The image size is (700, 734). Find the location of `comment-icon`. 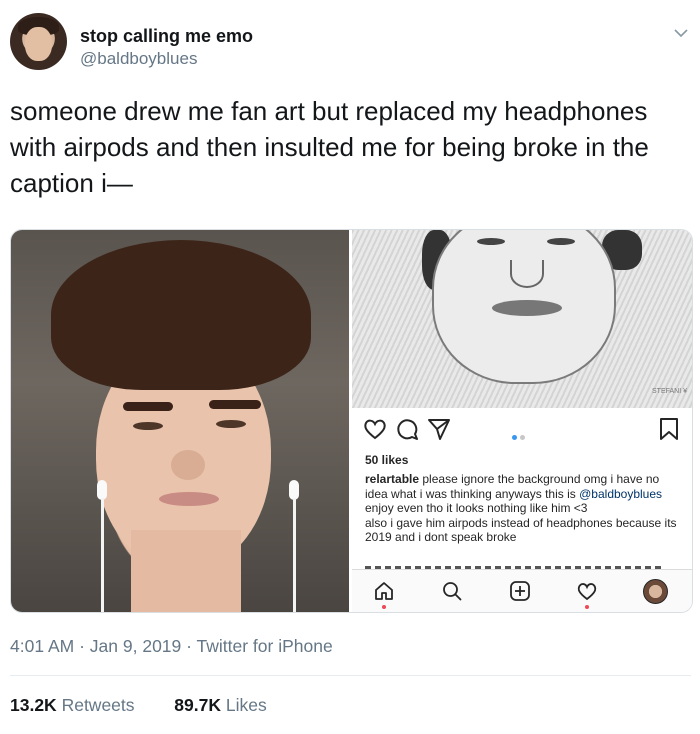

comment-icon is located at coordinates (407, 429).